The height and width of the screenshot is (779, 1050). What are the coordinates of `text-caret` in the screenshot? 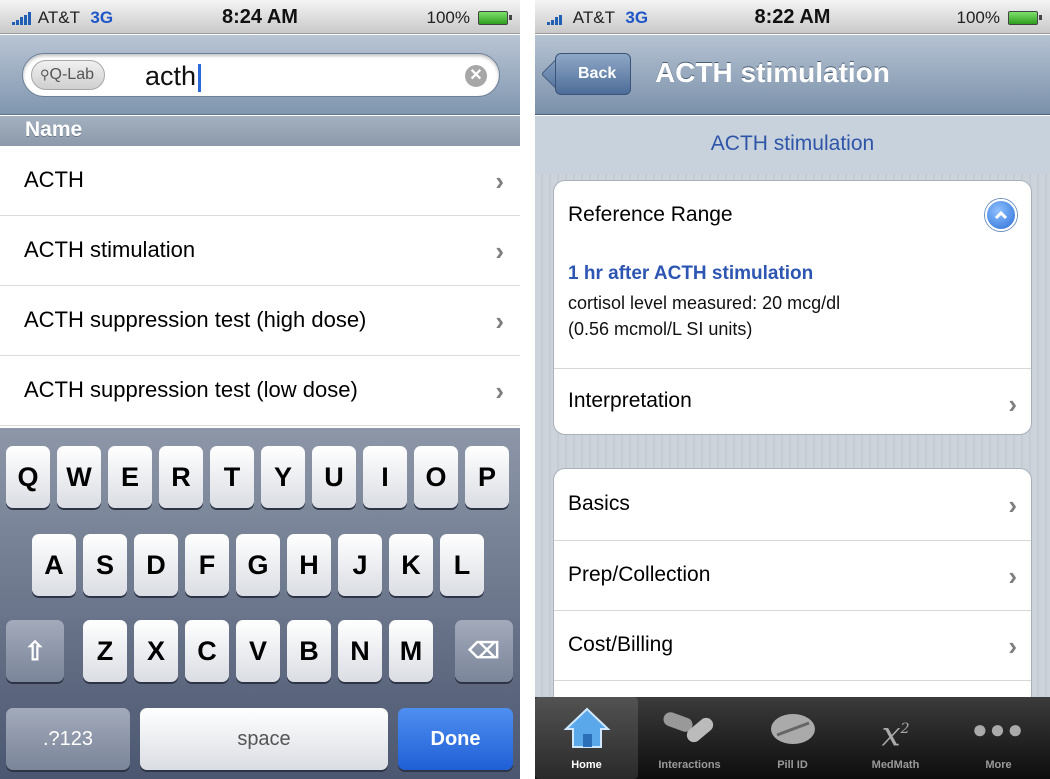 It's located at (200, 77).